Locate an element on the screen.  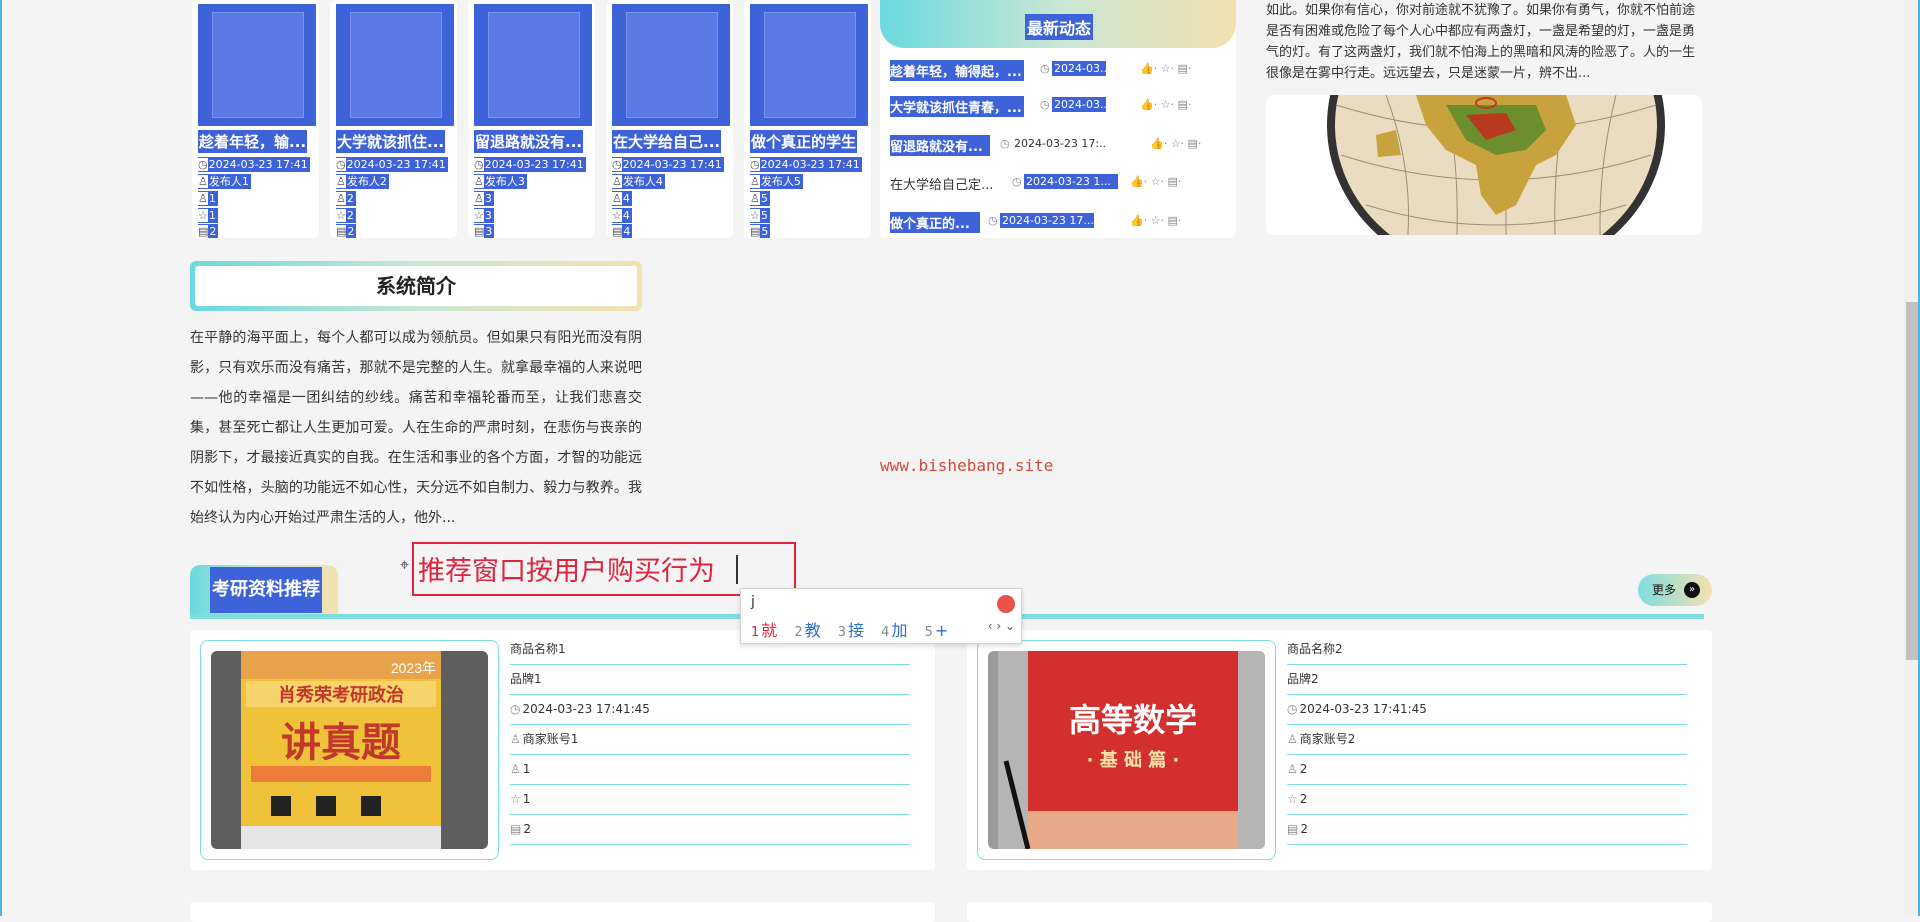
news-likes: ♙1 is located at coordinates (208, 198).